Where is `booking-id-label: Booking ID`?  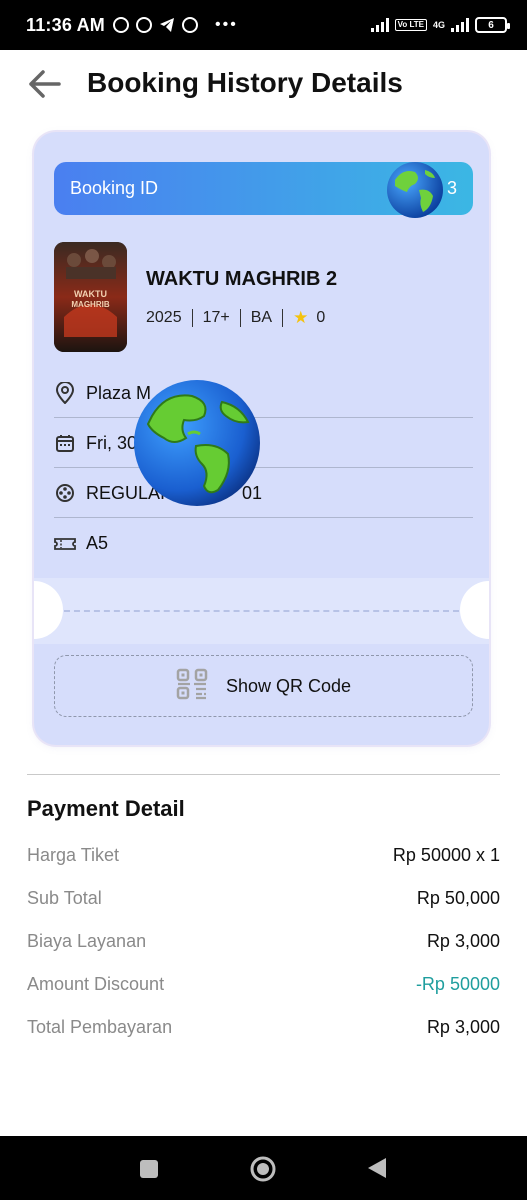
booking-id-label: Booking ID is located at coordinates (114, 188).